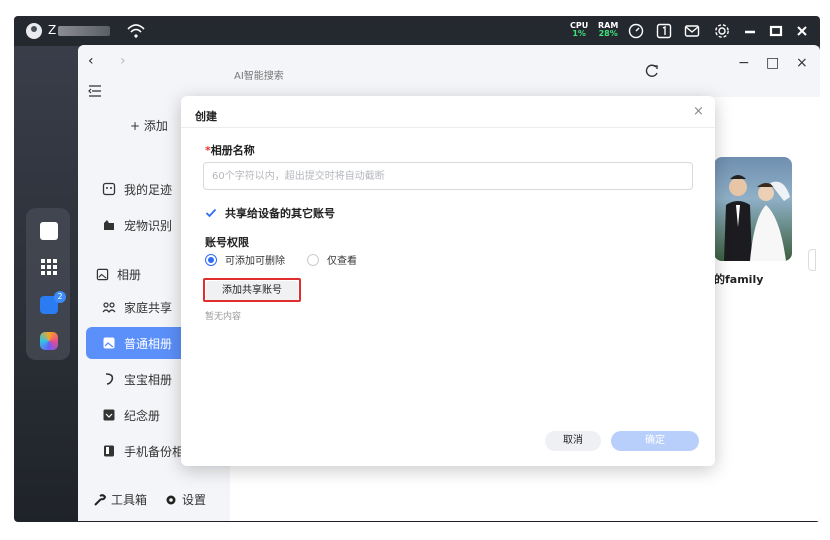  Describe the element at coordinates (252, 290) in the screenshot. I see `highlight-box` at that location.